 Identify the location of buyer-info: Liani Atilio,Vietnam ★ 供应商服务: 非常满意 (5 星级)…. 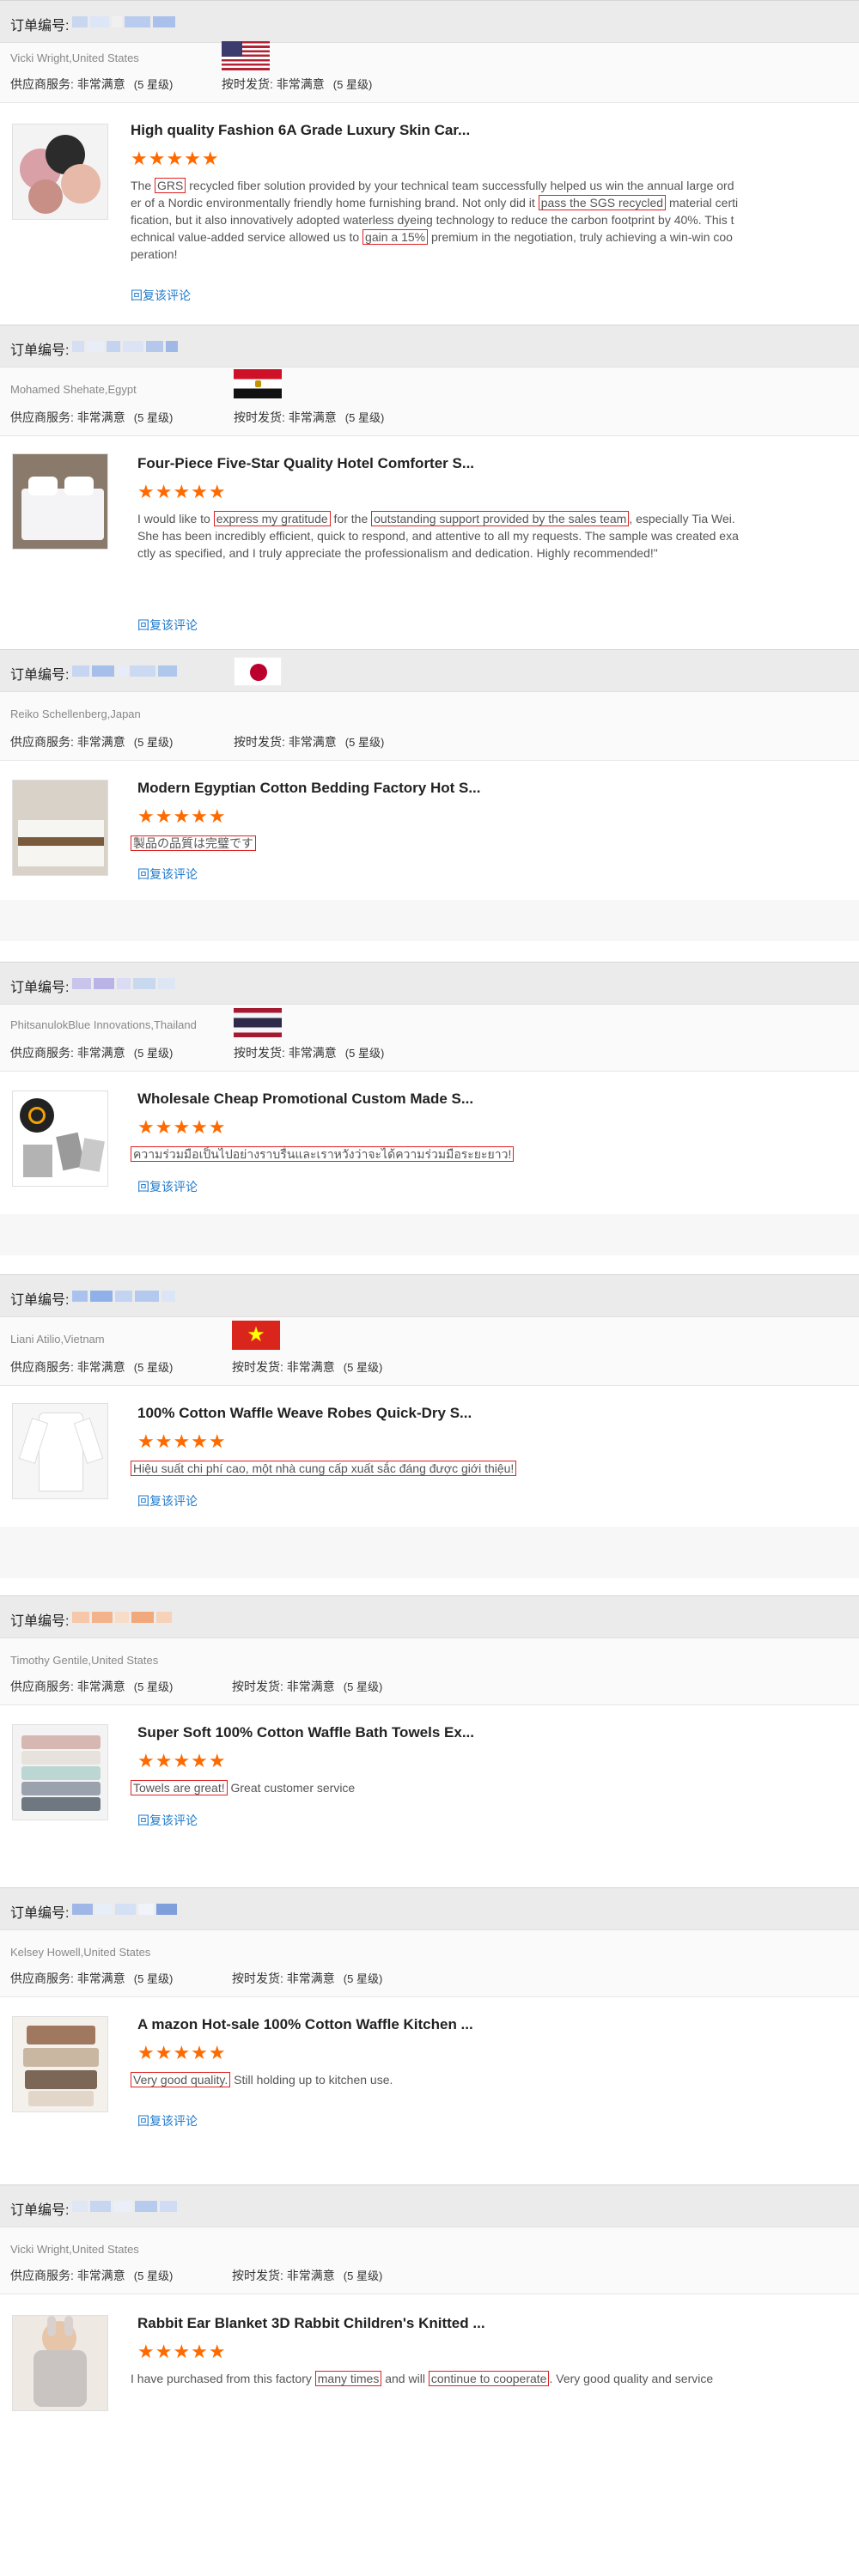
(430, 1352).